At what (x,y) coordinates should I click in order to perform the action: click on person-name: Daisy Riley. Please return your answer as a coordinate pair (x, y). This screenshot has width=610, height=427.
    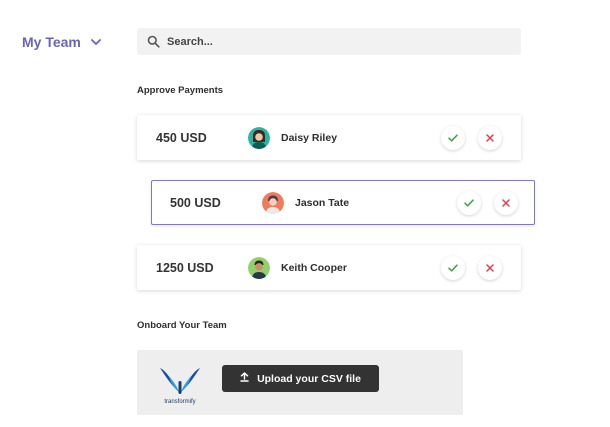
    Looking at the image, I should click on (309, 137).